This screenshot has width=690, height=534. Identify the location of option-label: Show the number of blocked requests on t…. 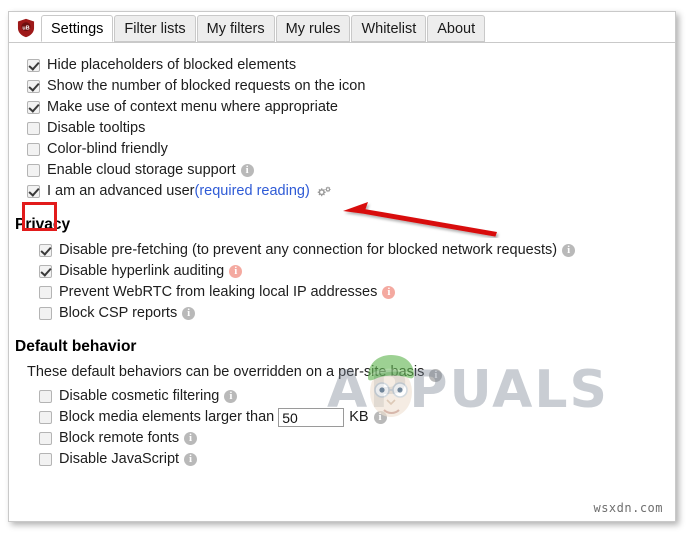
(206, 86).